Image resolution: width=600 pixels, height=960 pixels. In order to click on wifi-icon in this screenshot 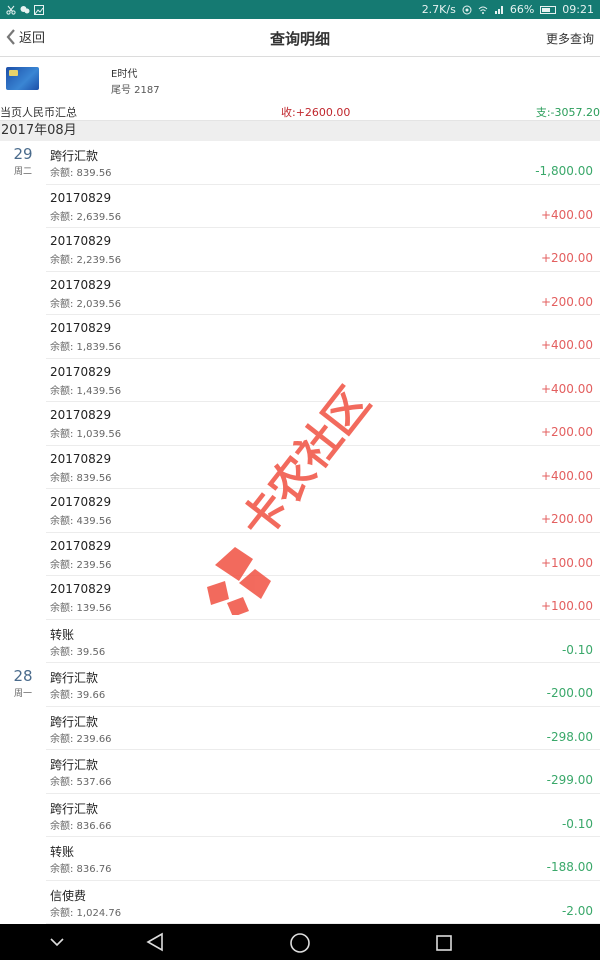, I will do `click(483, 10)`.